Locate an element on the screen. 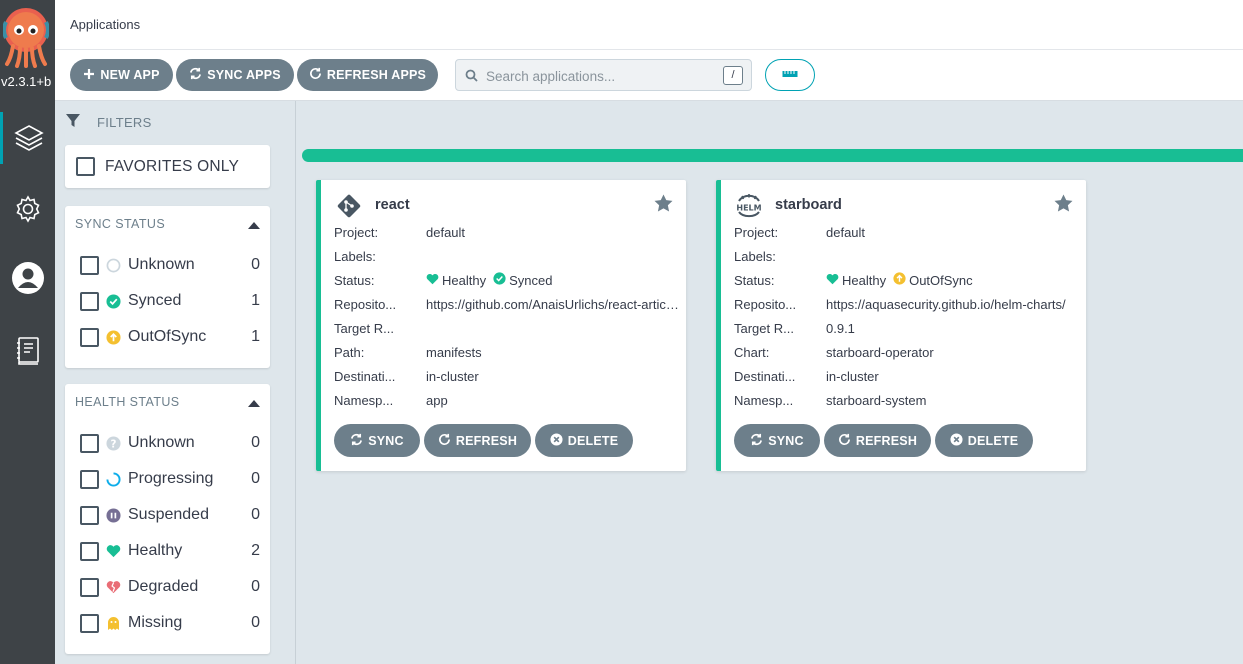 This screenshot has width=1243, height=664. detail-row-status: Status: Healthy OutOfSync is located at coordinates (906, 280).